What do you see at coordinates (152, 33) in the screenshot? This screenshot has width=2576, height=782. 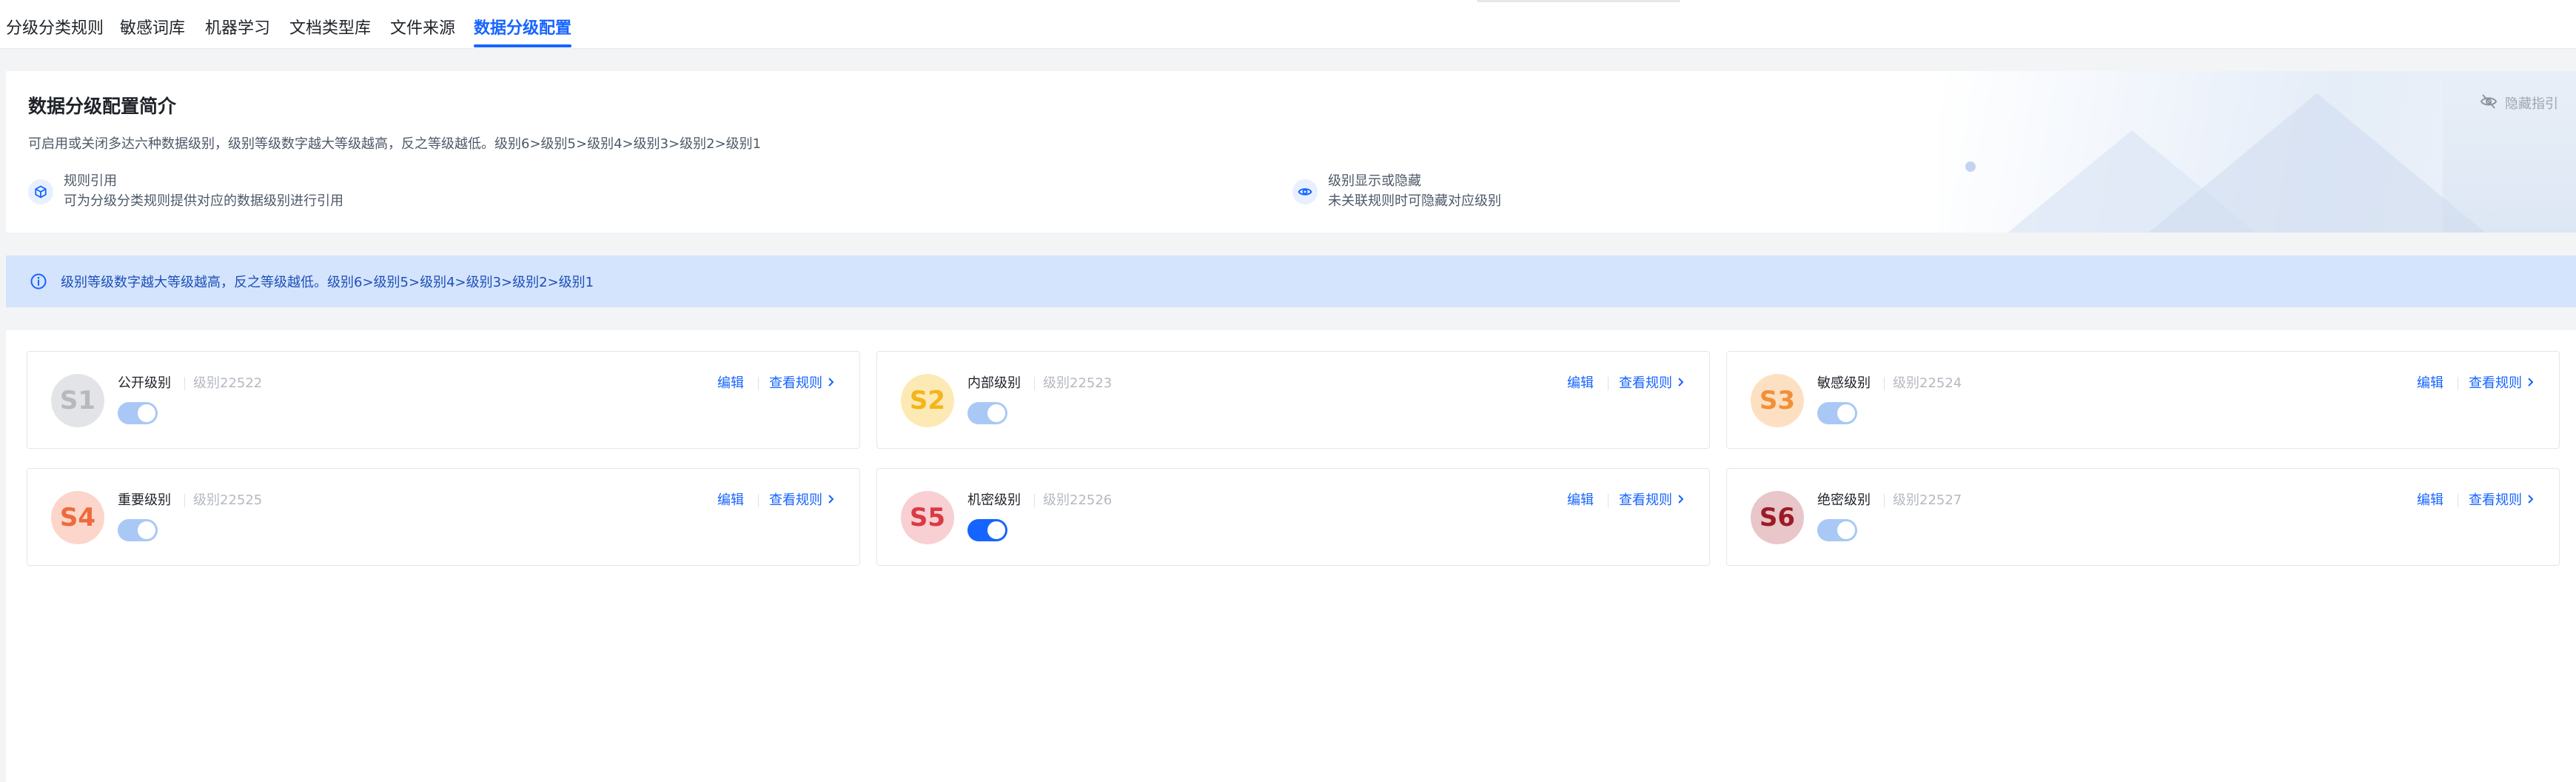 I see `tab-sensitive-words: 敏感词库` at bounding box center [152, 33].